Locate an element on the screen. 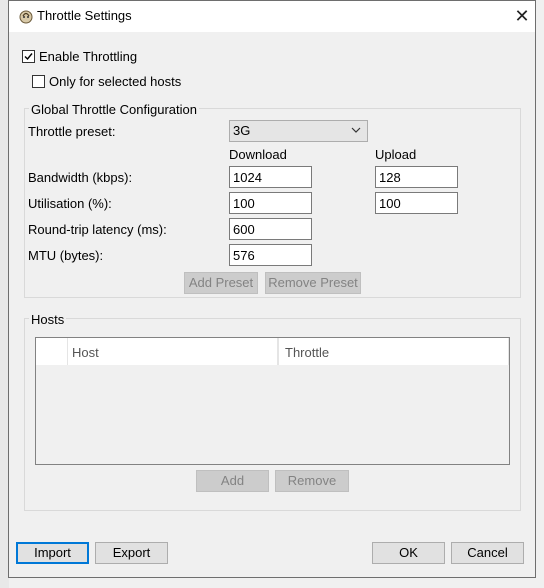 The height and width of the screenshot is (588, 544). throttle-preset-label: Throttle preset: is located at coordinates (72, 131).